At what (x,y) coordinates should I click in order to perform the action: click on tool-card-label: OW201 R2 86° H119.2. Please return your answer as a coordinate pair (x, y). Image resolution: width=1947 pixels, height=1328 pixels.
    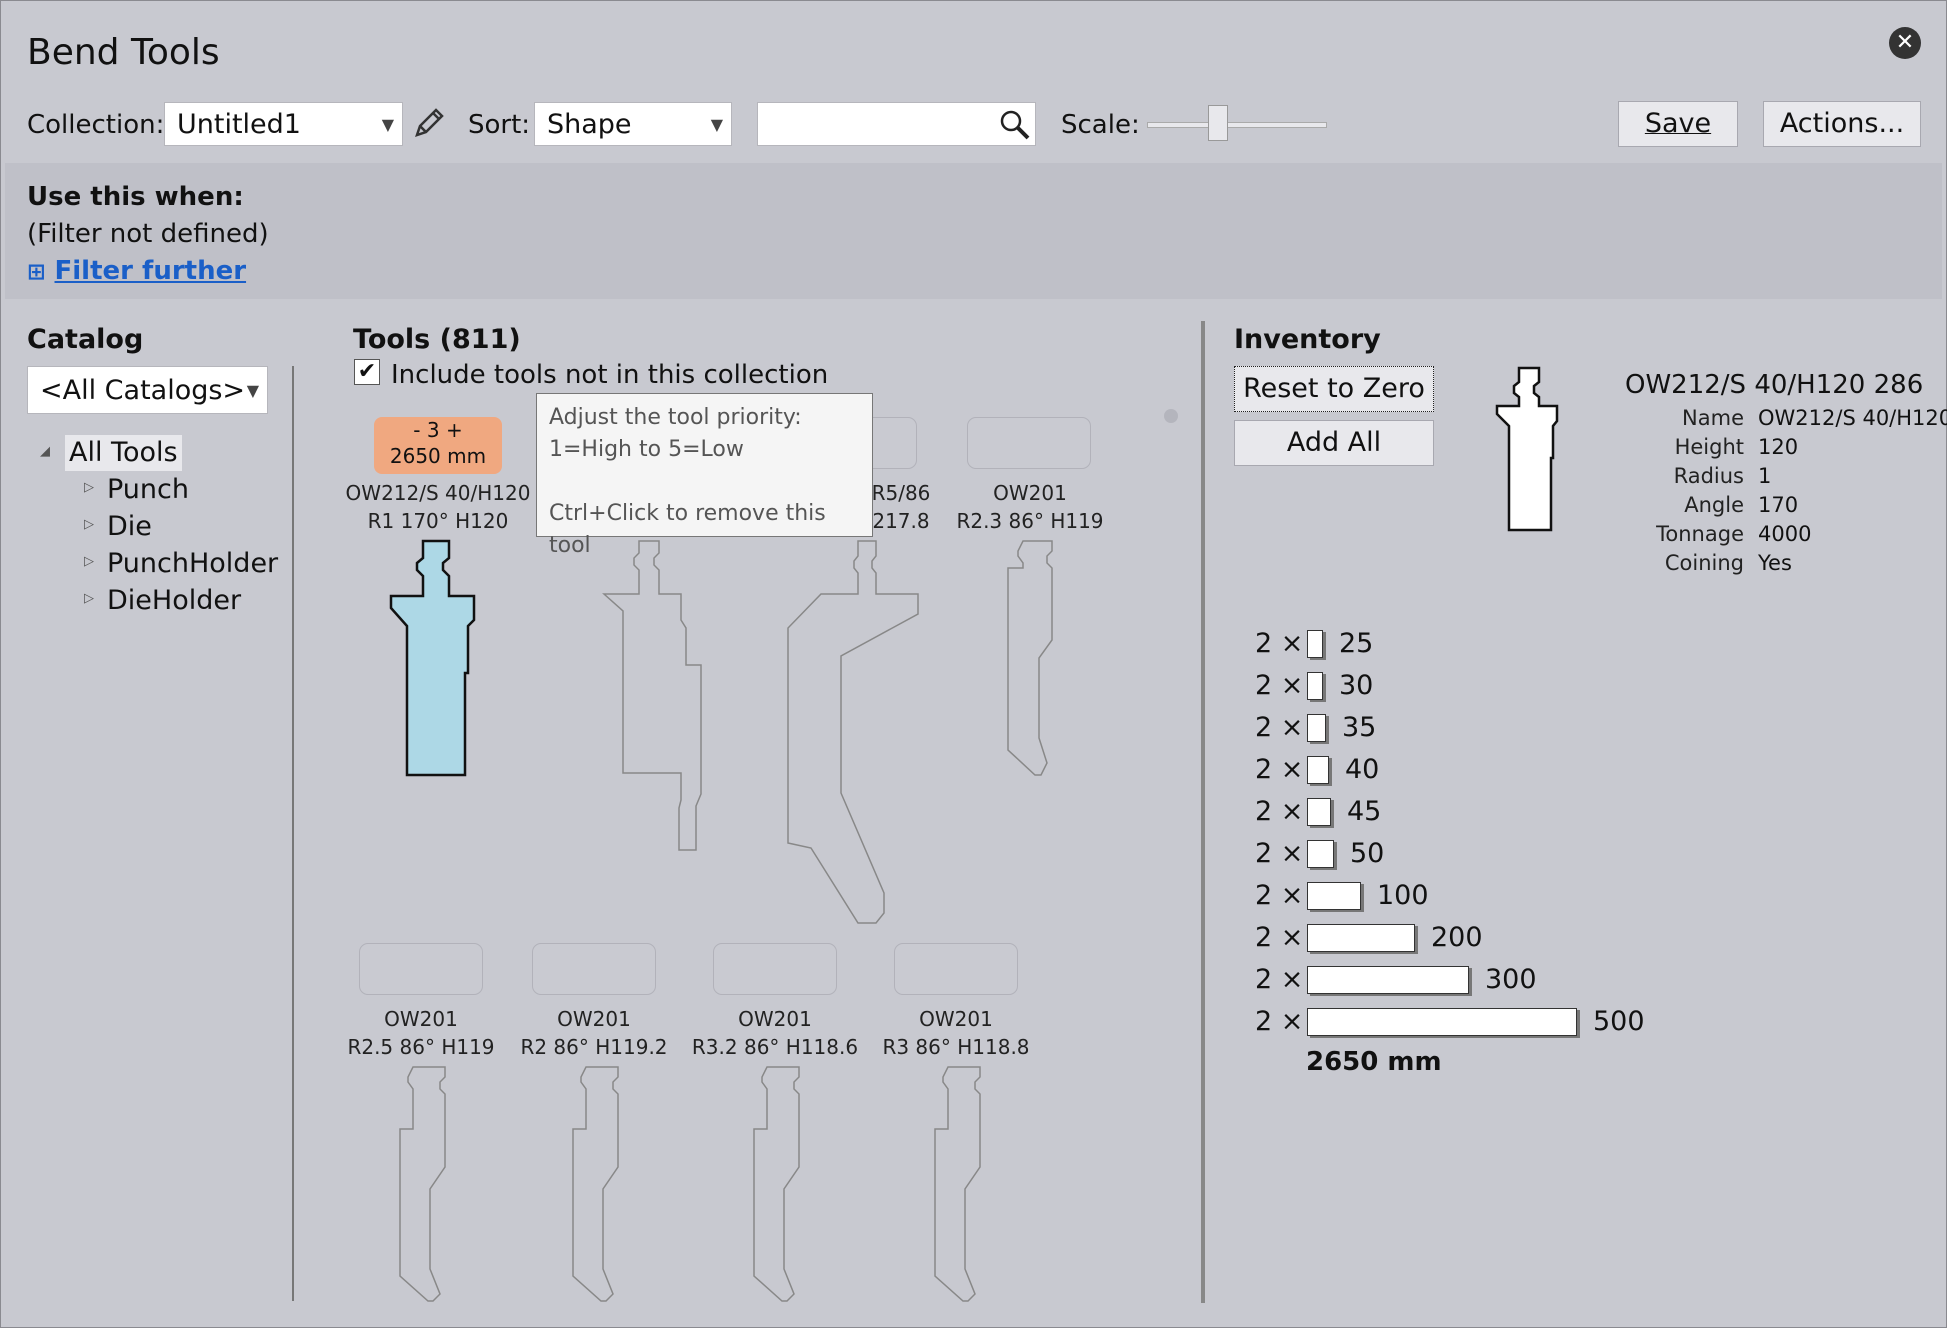
    Looking at the image, I should click on (594, 1033).